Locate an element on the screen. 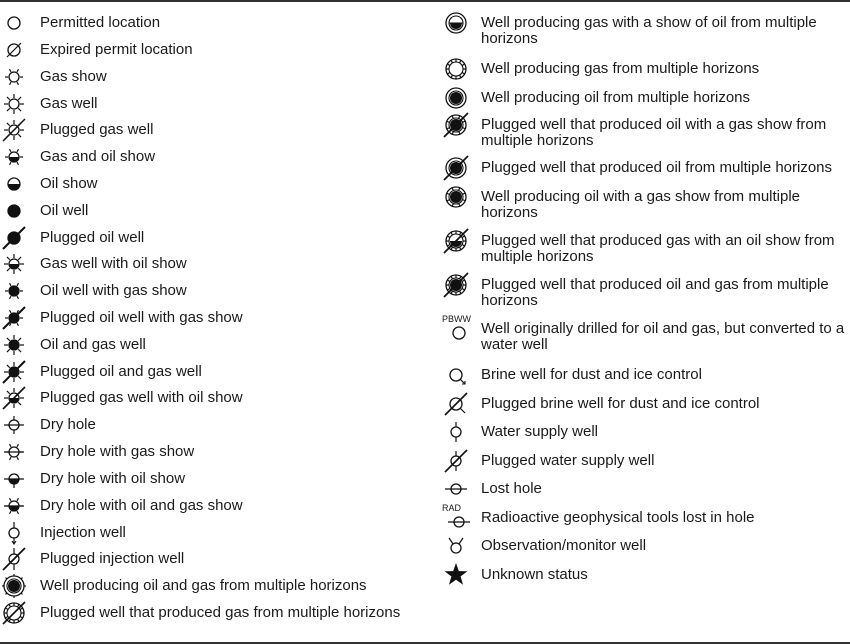 Image resolution: width=850 pixels, height=644 pixels. legend-item: Water supply well is located at coordinates (645, 432).